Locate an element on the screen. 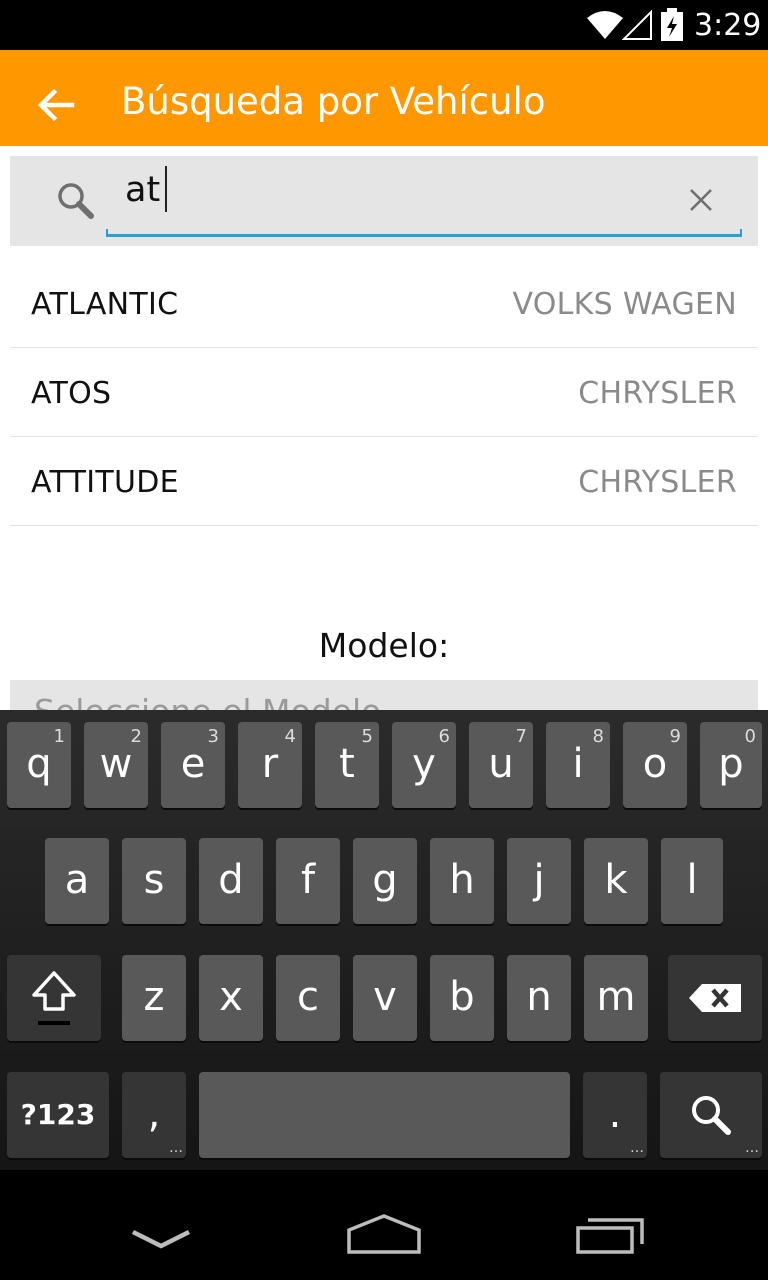 This screenshot has width=768, height=1280. key-a: a is located at coordinates (77, 881).